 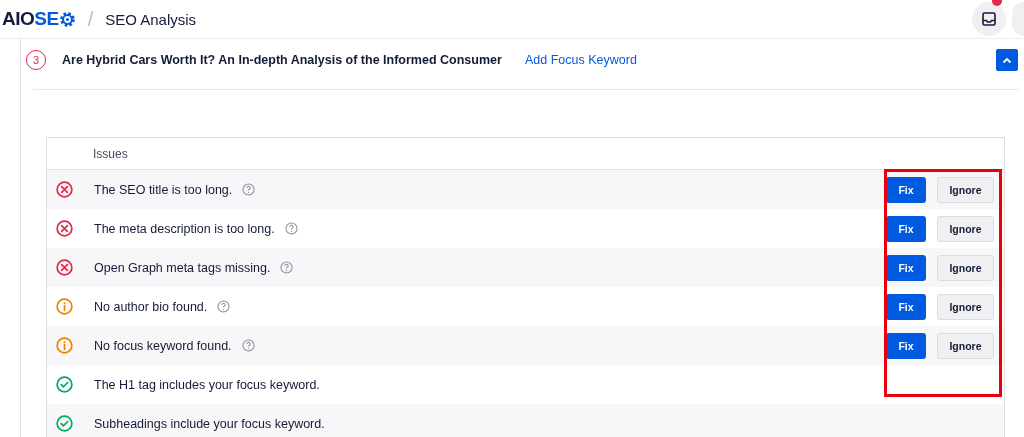 I want to click on inbox-icon, so click(x=989, y=19).